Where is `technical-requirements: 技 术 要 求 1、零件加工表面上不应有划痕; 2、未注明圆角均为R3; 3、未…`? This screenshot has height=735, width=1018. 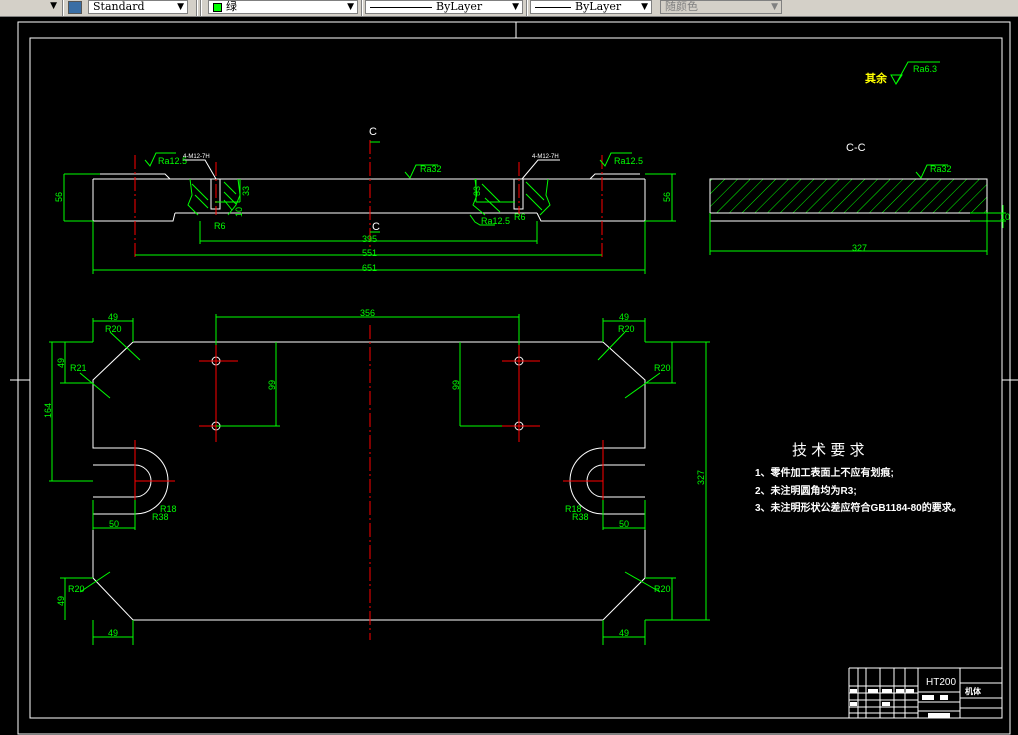
technical-requirements: 技 术 要 求 1、零件加工表面上不应有划痕; 2、未注明圆角均为R3; 3、未… is located at coordinates (858, 478).